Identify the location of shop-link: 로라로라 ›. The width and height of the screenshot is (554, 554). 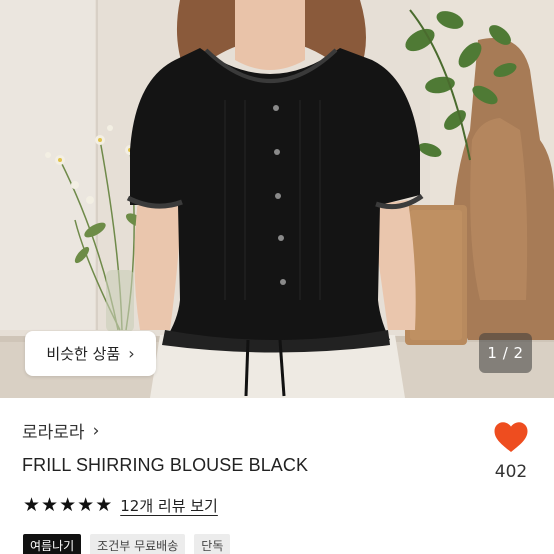
(61, 431).